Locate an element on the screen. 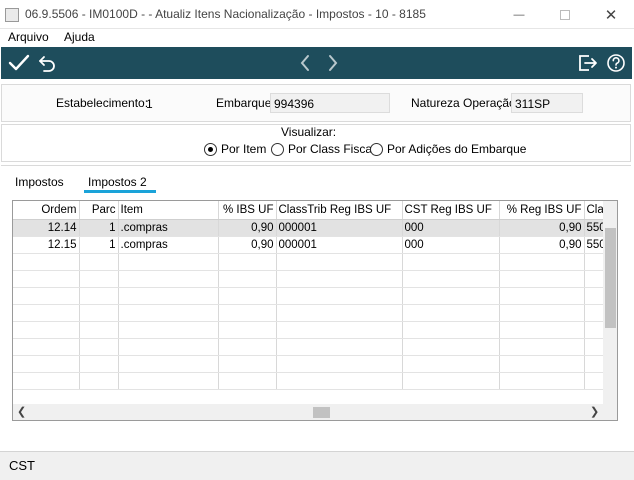 The width and height of the screenshot is (634, 480). menu-ajuda: Ajuda is located at coordinates (79, 37).